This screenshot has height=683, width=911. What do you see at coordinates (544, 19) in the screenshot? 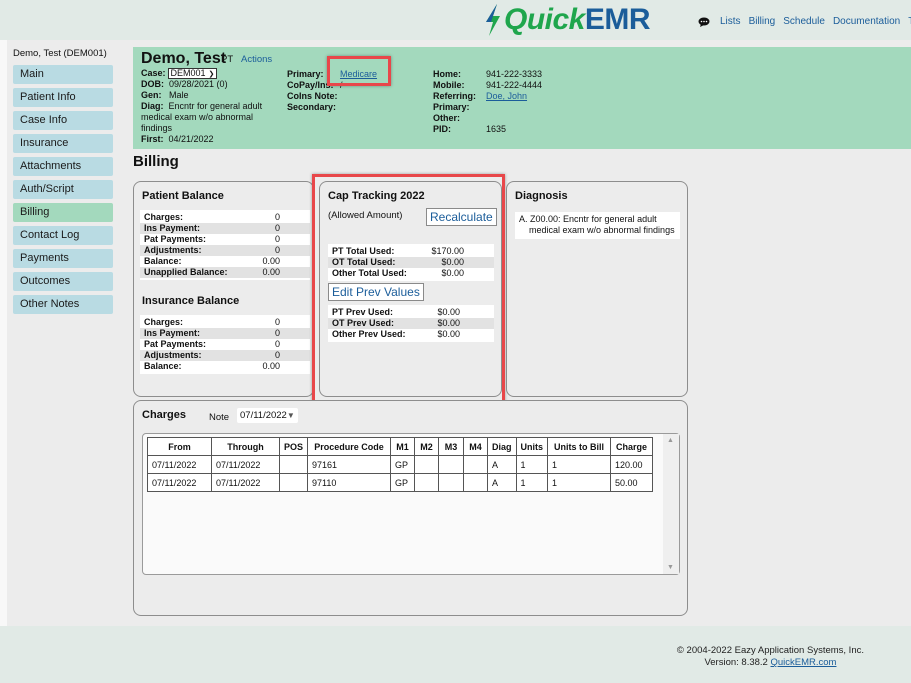
I see `logo-quick: Quick` at bounding box center [544, 19].